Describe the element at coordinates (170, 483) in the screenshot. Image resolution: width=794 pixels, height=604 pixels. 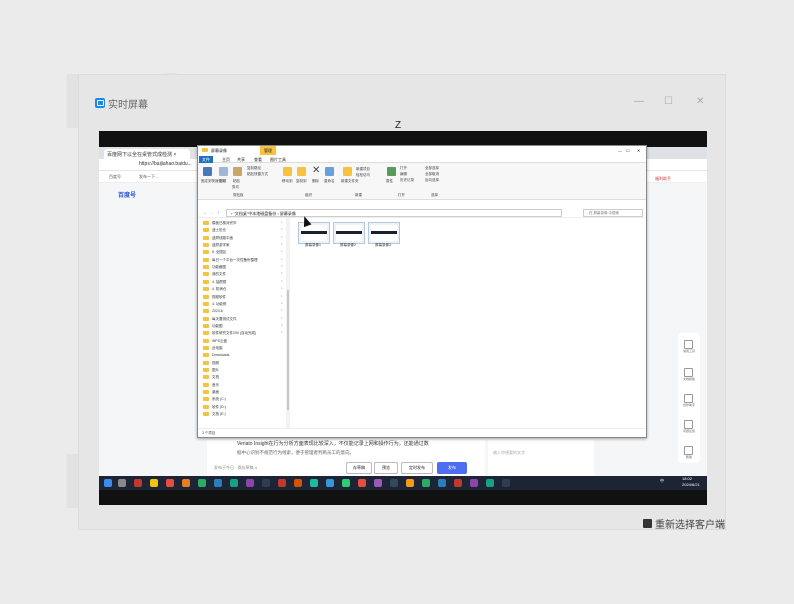
I see `wps-icon` at that location.